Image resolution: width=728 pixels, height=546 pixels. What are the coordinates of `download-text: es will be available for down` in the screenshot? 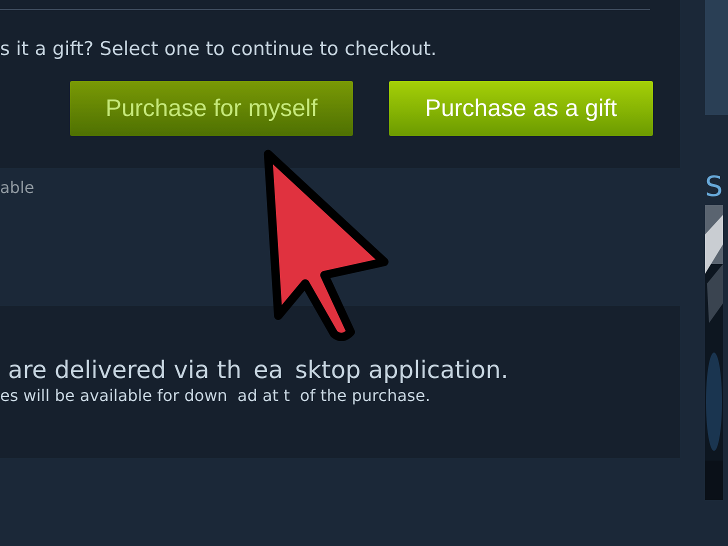 It's located at (114, 395).